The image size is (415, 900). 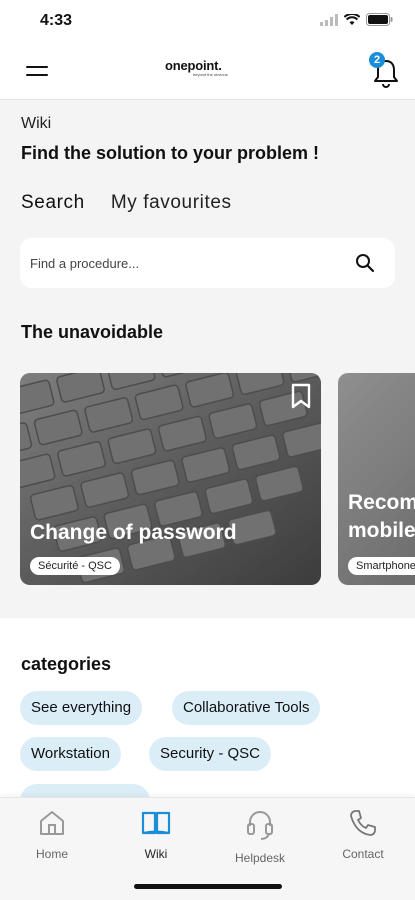 I want to click on notifications-button: 2, so click(x=384, y=70).